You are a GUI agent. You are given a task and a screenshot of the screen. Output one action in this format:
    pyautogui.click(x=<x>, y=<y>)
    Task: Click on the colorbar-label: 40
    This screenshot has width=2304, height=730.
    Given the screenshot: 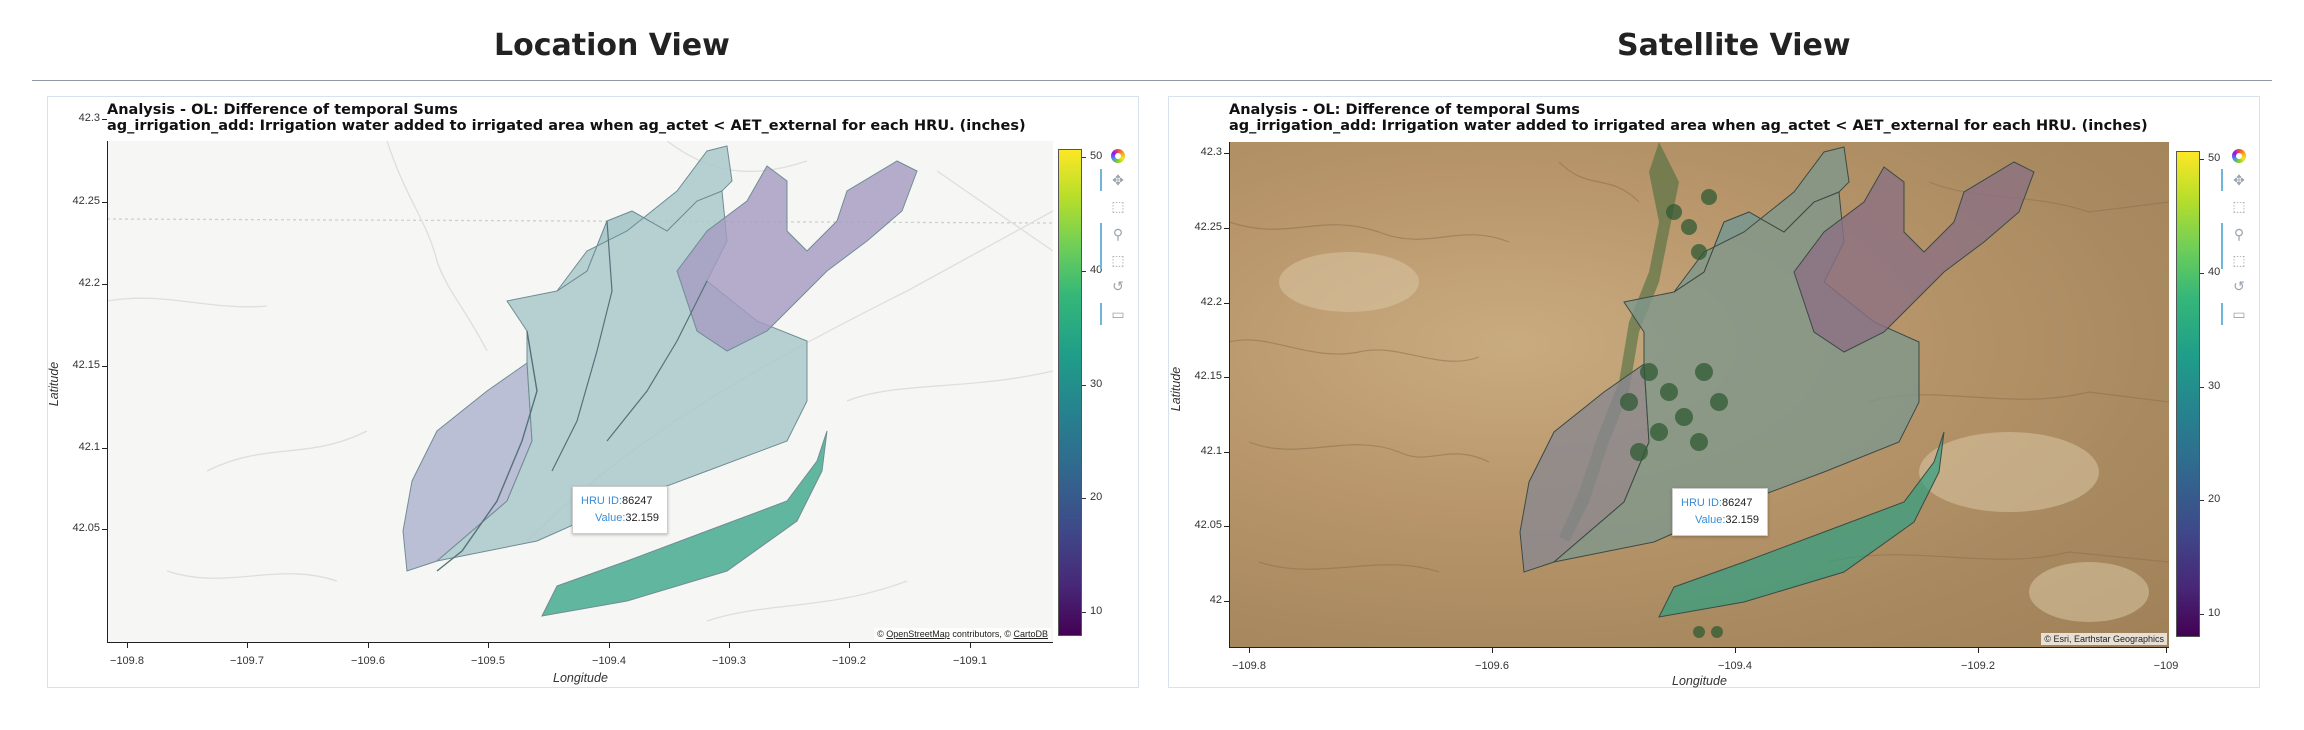 What is the action you would take?
    pyautogui.click(x=2214, y=272)
    